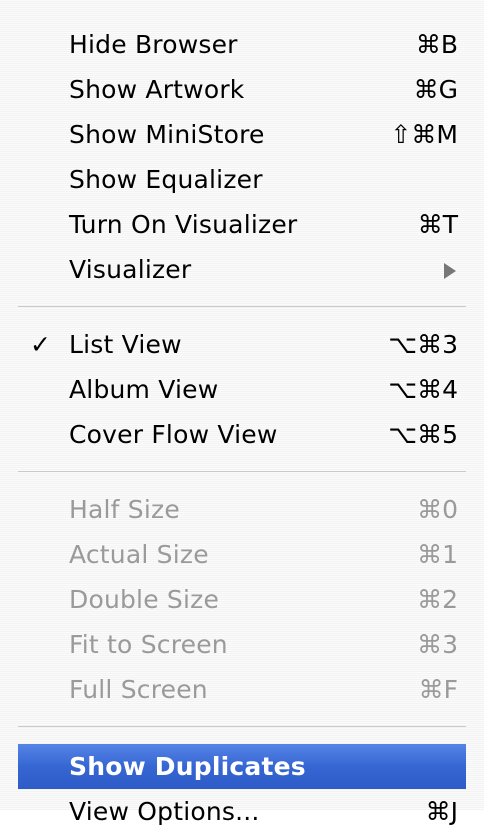 This screenshot has width=484, height=834. Describe the element at coordinates (242, 344) in the screenshot. I see `menu-item-list-view: ✓ List View ⌥⌘3` at that location.